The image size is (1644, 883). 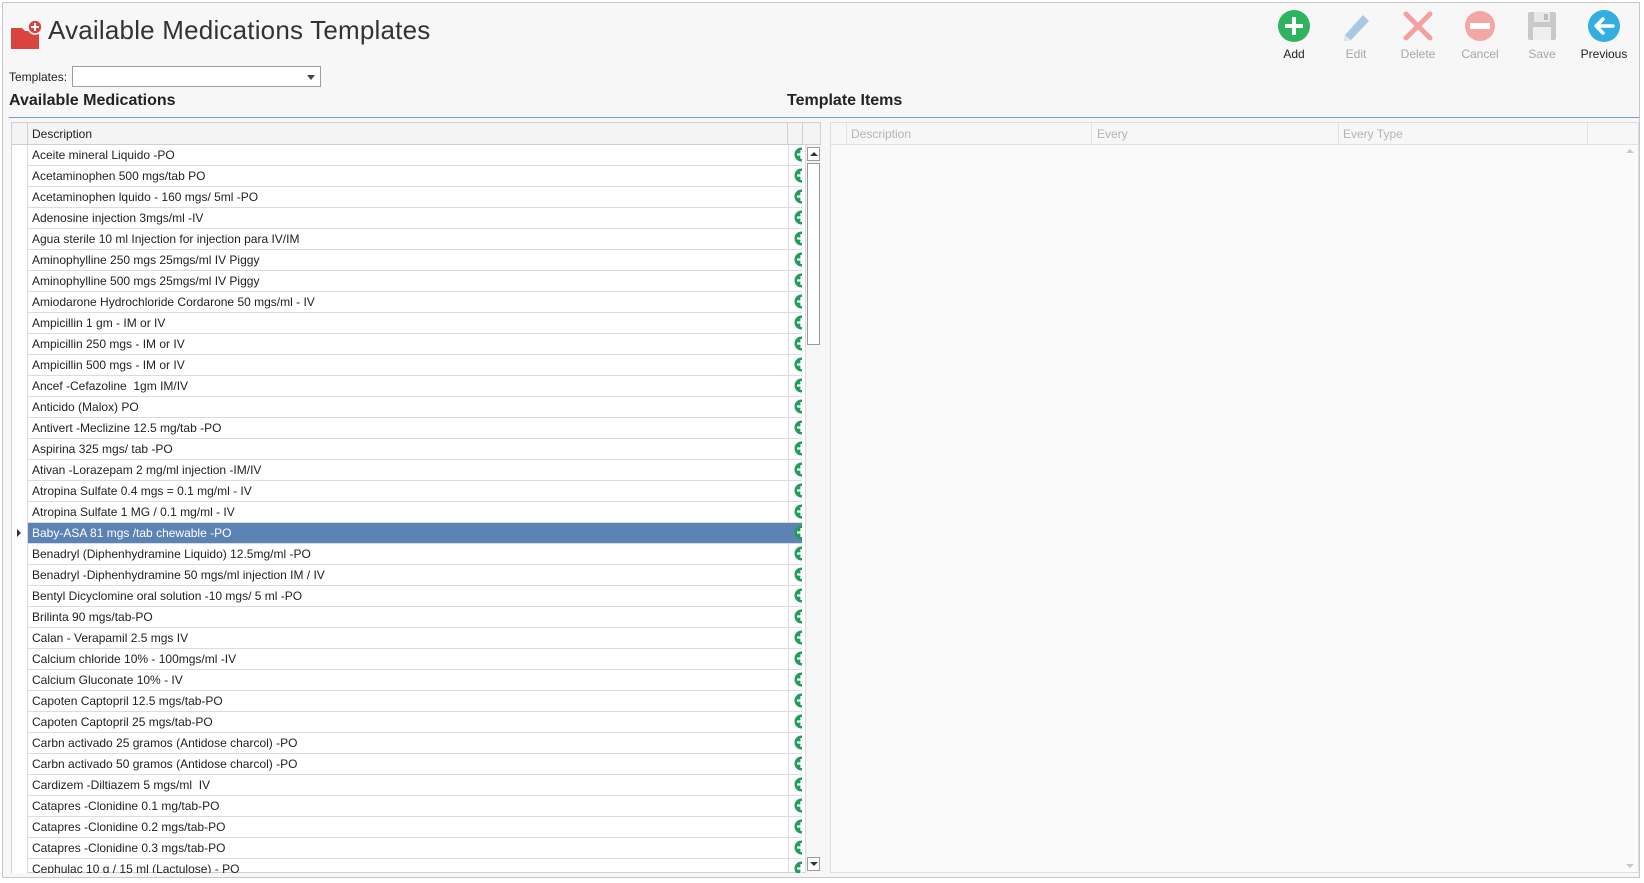 I want to click on scroll-up-button, so click(x=813, y=154).